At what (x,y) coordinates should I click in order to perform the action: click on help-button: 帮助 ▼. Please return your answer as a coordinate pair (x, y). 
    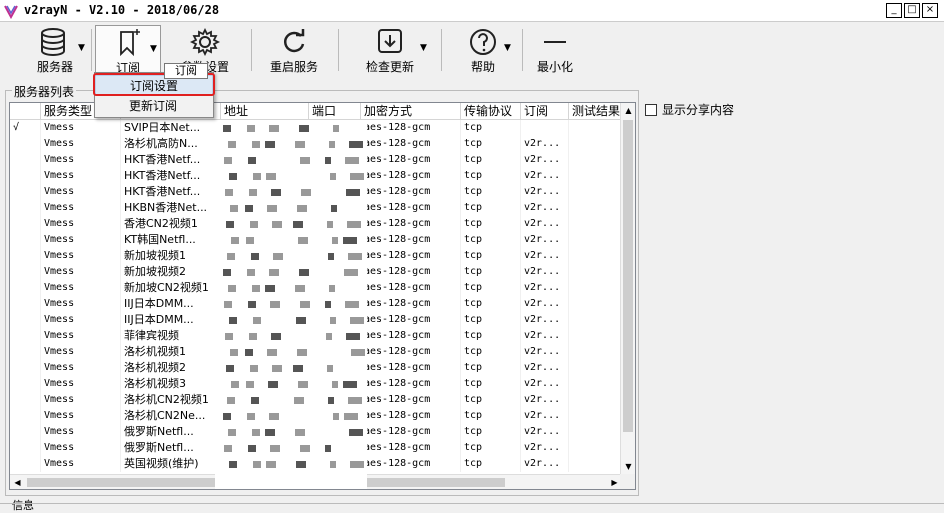
    Looking at the image, I should click on (483, 50).